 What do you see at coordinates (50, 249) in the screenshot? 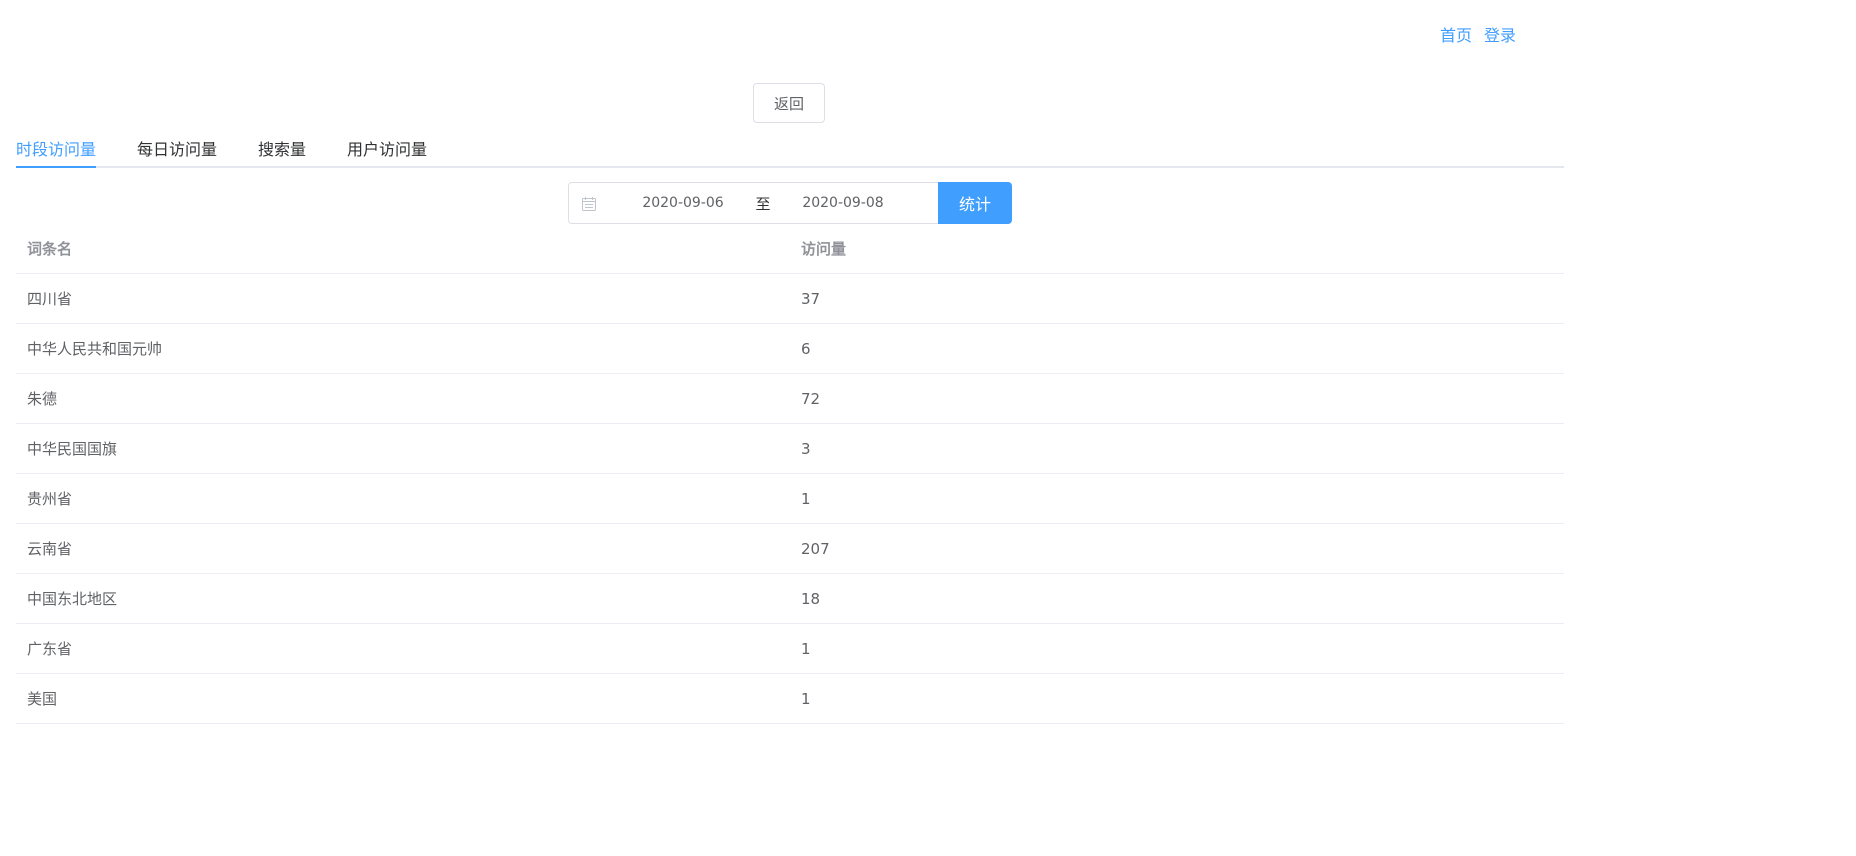
I see `column-header-name: 词条名` at bounding box center [50, 249].